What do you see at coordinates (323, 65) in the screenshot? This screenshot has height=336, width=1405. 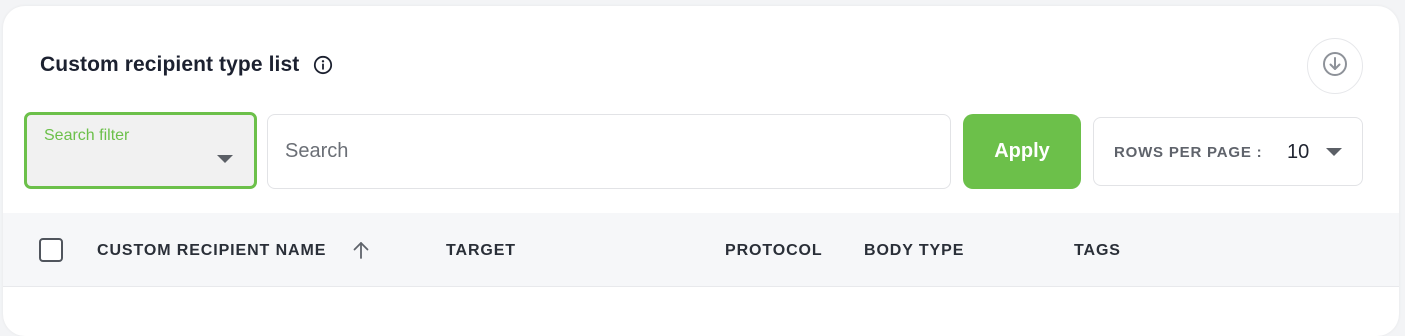 I see `info-icon` at bounding box center [323, 65].